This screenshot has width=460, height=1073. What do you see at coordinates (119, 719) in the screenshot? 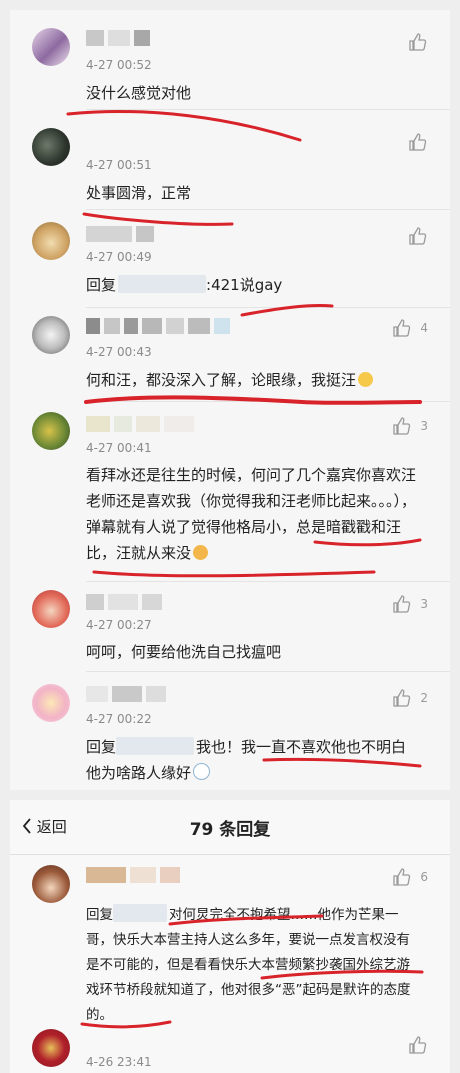
I see `timestamp: 4-27 00:22` at bounding box center [119, 719].